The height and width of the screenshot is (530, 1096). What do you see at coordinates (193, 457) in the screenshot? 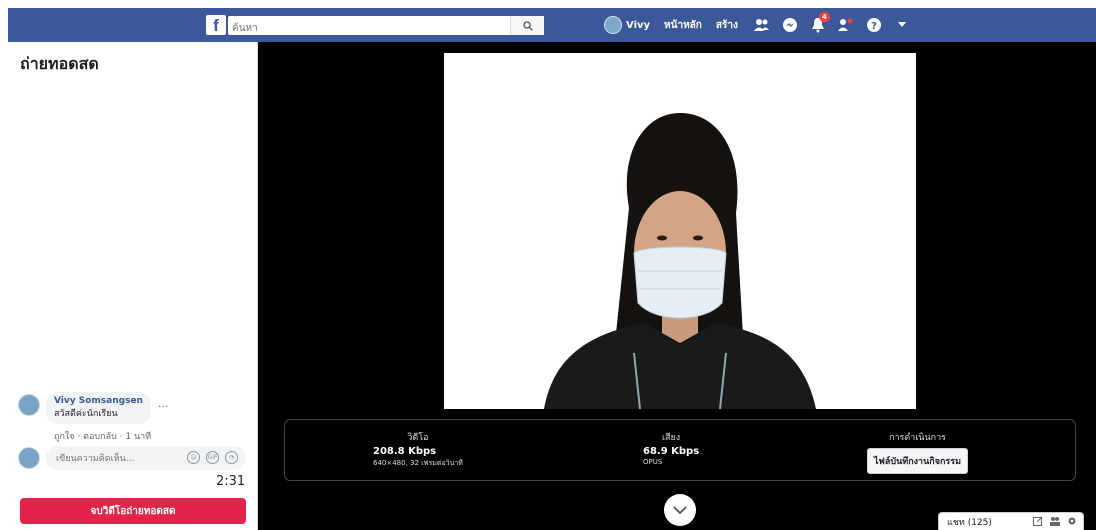
I see `emoji-icon: ☺` at bounding box center [193, 457].